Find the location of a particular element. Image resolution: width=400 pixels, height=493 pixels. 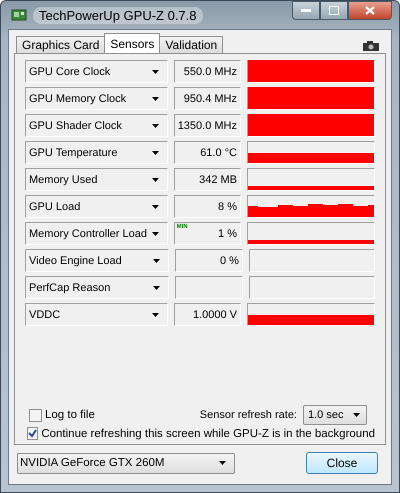

close-dialog-button: Close is located at coordinates (342, 463).